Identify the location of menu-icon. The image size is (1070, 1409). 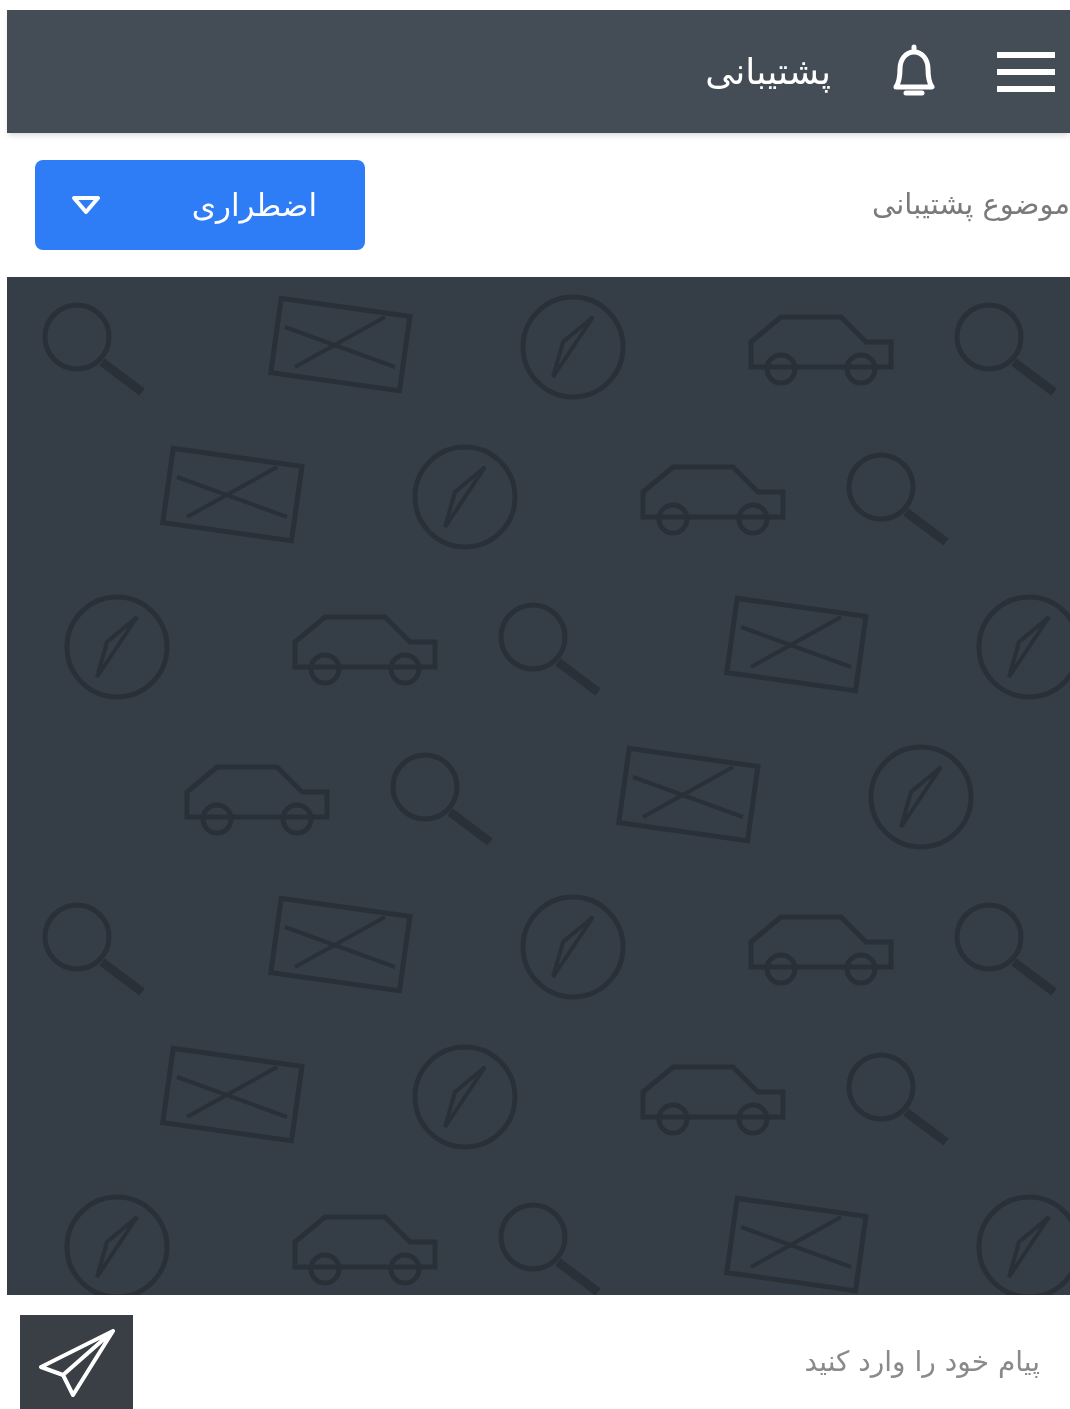
(1026, 71).